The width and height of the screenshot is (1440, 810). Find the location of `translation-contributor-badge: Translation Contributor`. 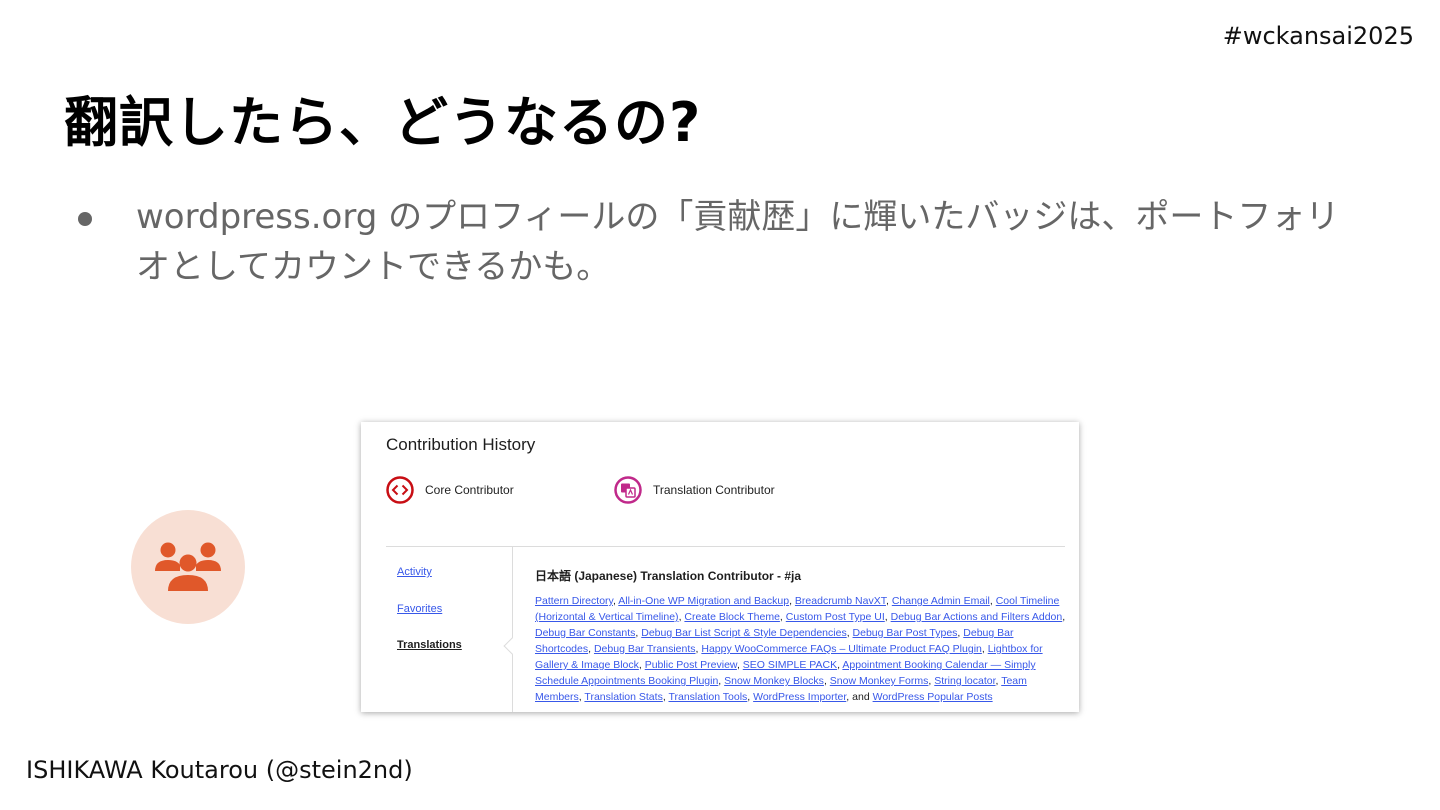

translation-contributor-badge: Translation Contributor is located at coordinates (694, 490).